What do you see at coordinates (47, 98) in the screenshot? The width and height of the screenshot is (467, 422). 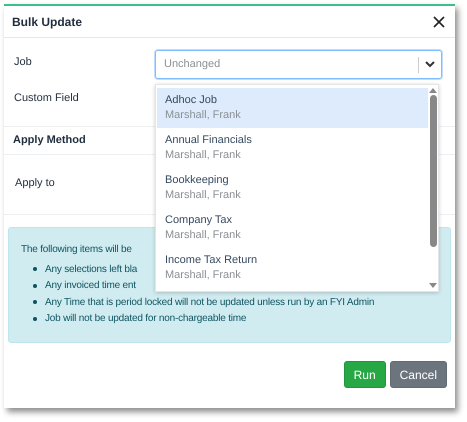 I see `field-label: Custom Field` at bounding box center [47, 98].